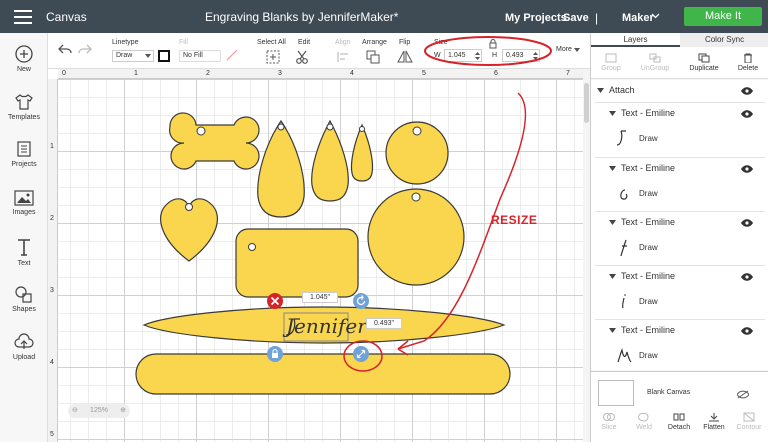 This screenshot has height=442, width=768. Describe the element at coordinates (635, 40) in the screenshot. I see `tab-layers: Layers` at that location.